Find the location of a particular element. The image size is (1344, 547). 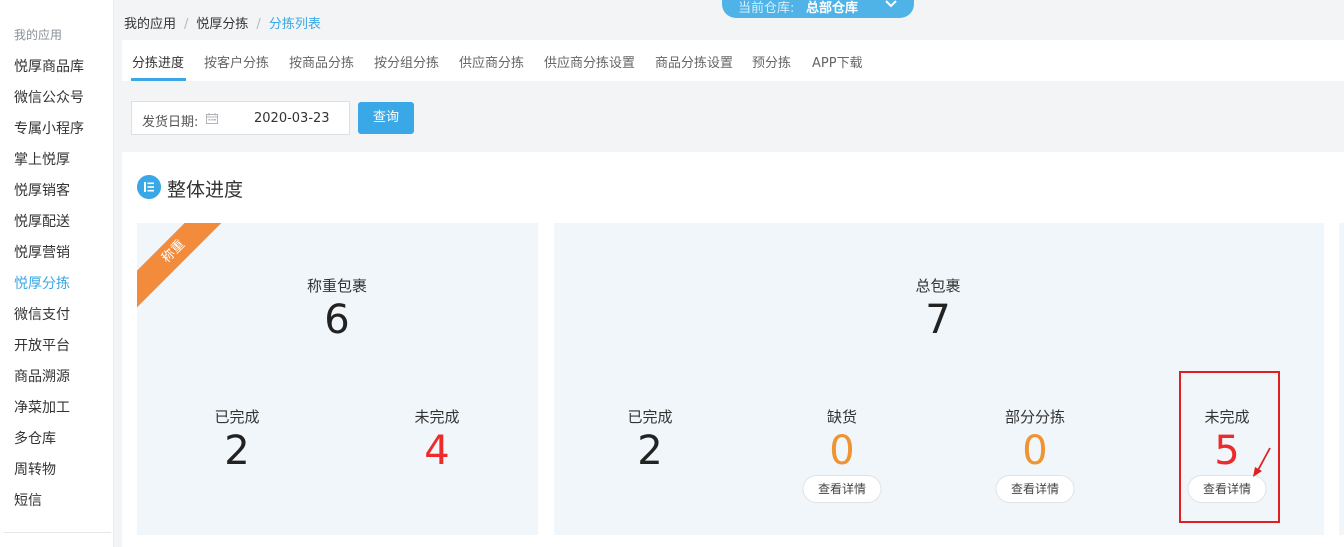

total-done-count: 2 is located at coordinates (650, 451).